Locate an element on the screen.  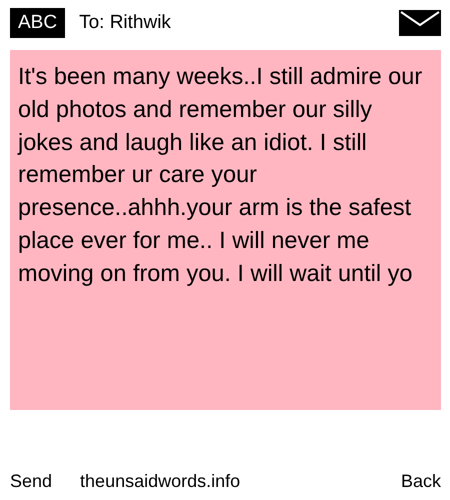
back-softkey: Back is located at coordinates (420, 481).